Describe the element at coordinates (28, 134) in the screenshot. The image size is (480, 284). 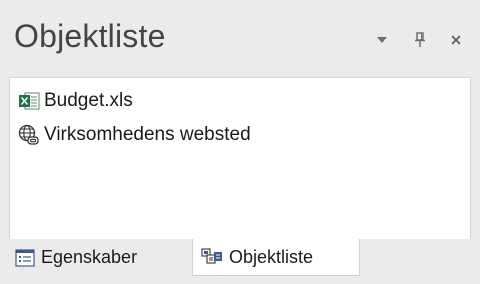
I see `web-link-icon` at that location.